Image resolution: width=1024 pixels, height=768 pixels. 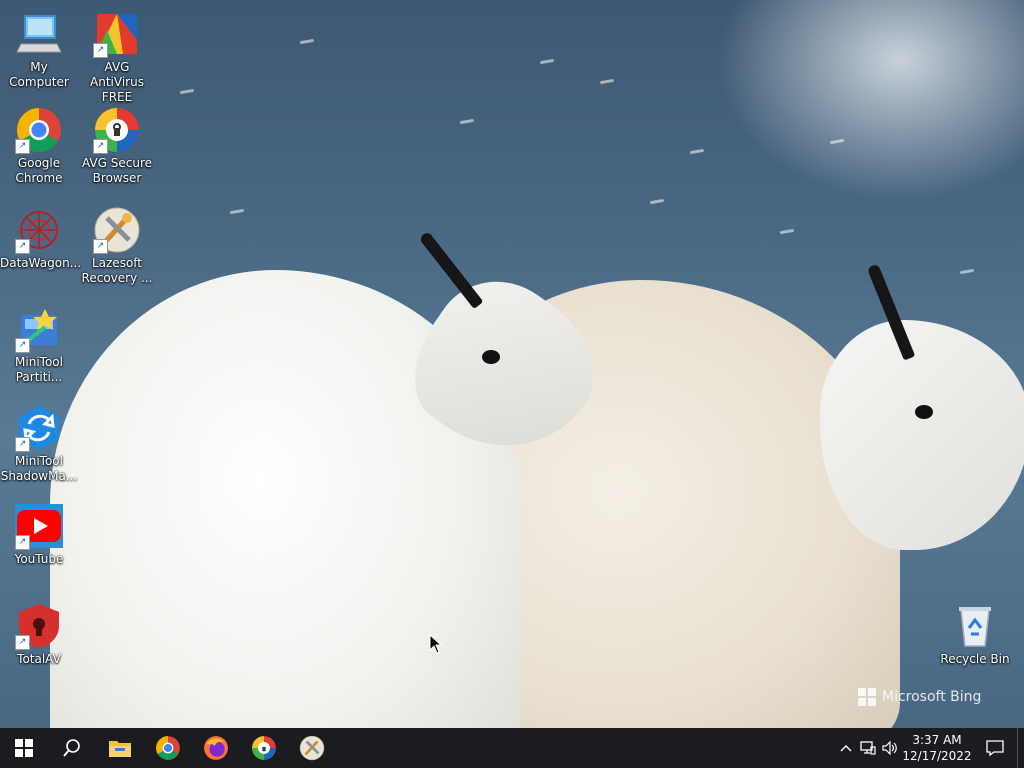 What do you see at coordinates (117, 82) in the screenshot?
I see `desktop-icon-label: AVG AntiVirus FREE` at bounding box center [117, 82].